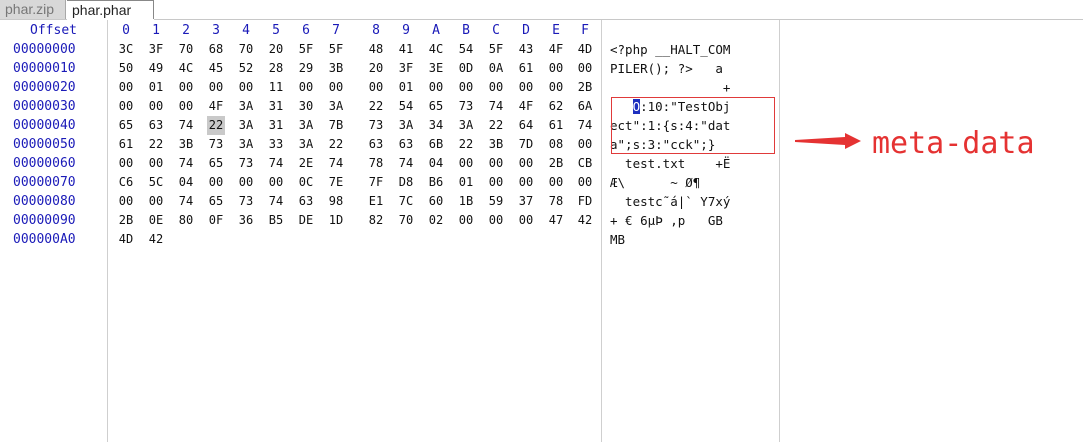 Image resolution: width=1083 pixels, height=442 pixels. I want to click on hex-byte: 68, so click(216, 49).